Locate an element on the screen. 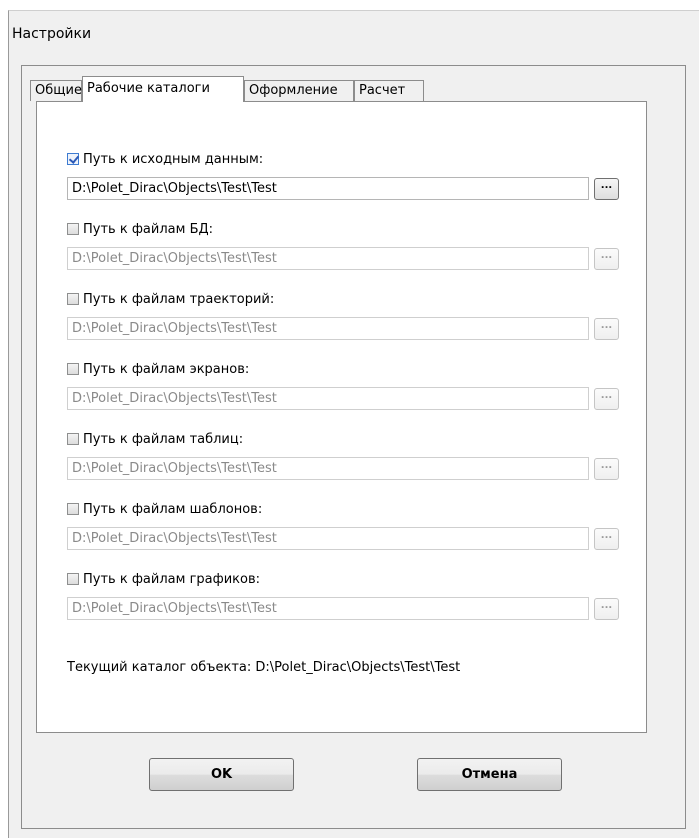 This screenshot has width=699, height=838. path-checkbox-label: Путь к файлам экранов: is located at coordinates (166, 369).